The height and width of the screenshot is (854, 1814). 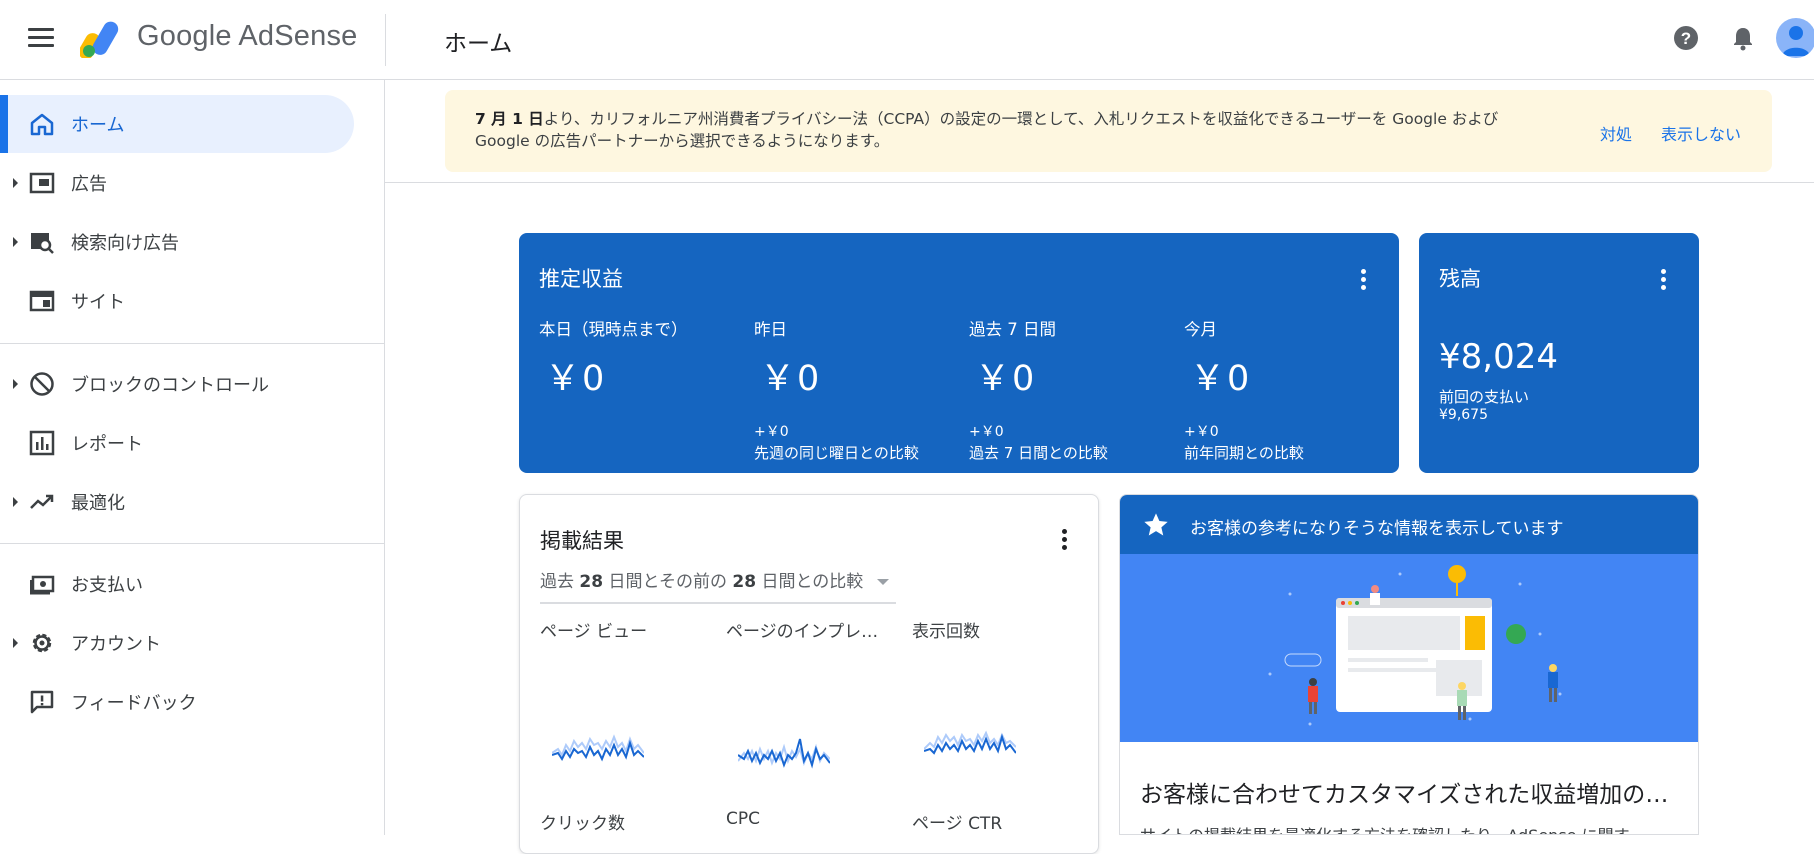 I want to click on banner-date: 7 月 1 日, so click(x=509, y=119).